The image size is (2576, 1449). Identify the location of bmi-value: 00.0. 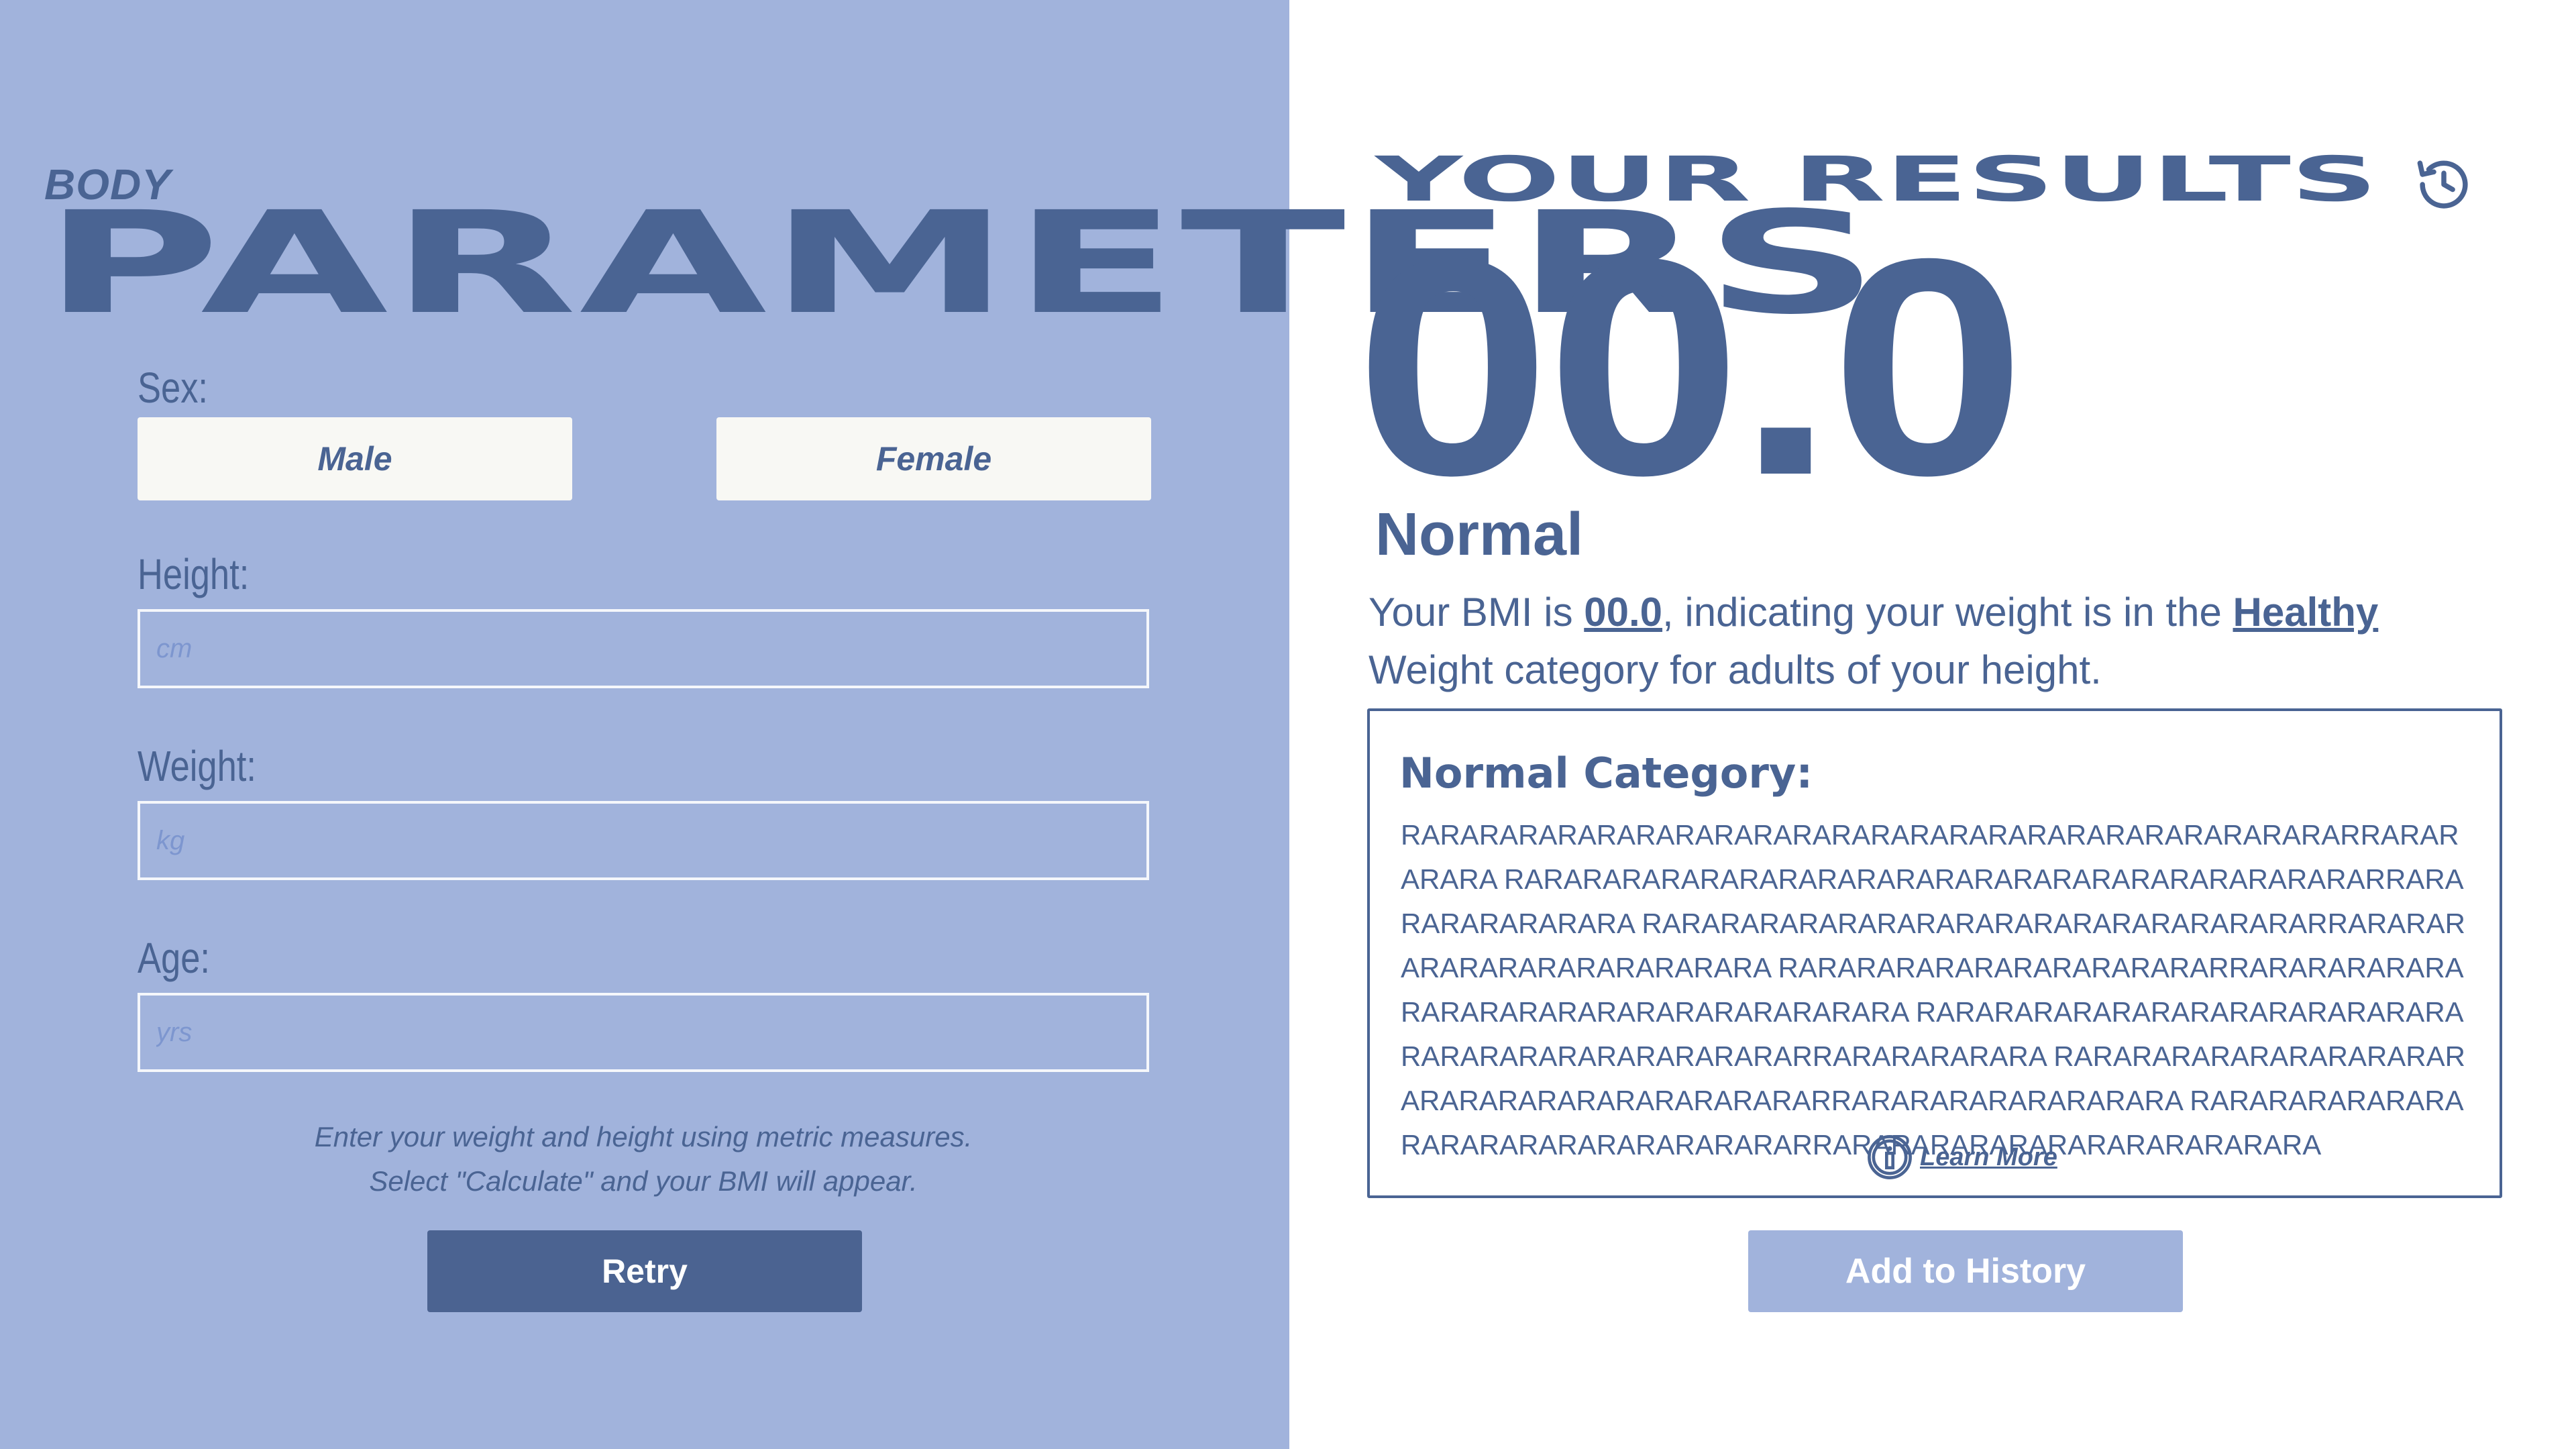
(1690, 367).